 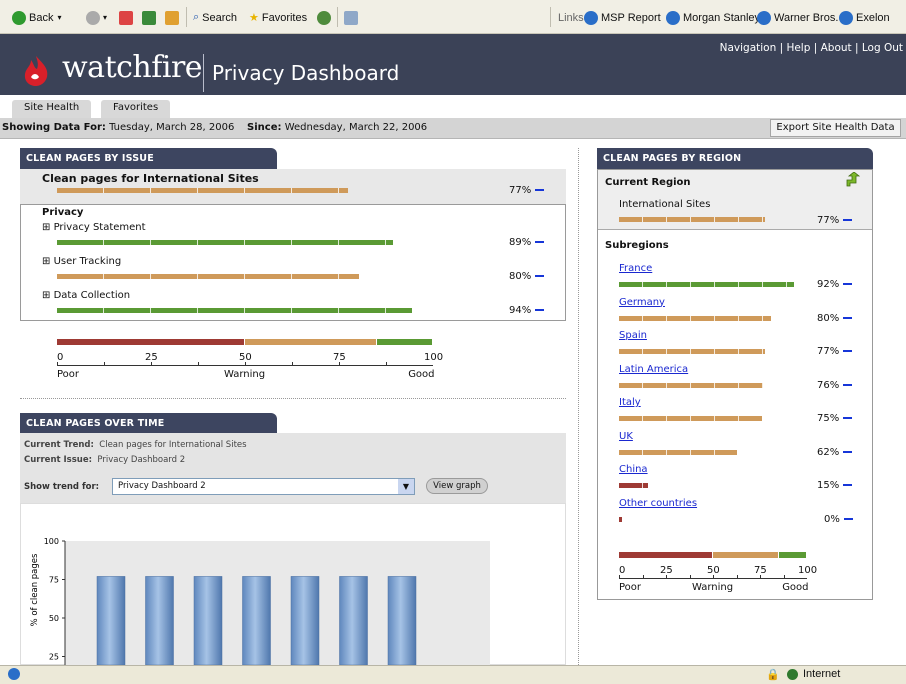 I want to click on subregion-pct: 62%, so click(x=835, y=452).